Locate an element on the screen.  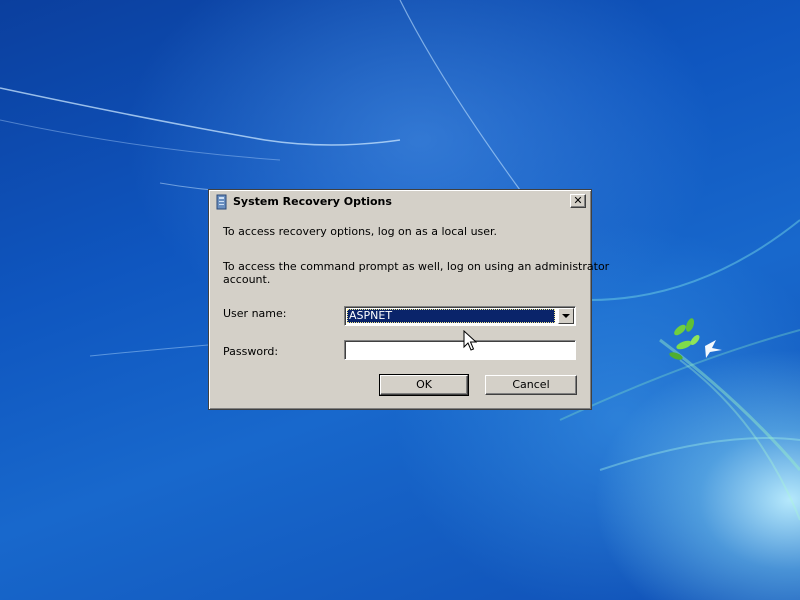
dialog-titlebar: System Recovery Options ✕ is located at coordinates (400, 202).